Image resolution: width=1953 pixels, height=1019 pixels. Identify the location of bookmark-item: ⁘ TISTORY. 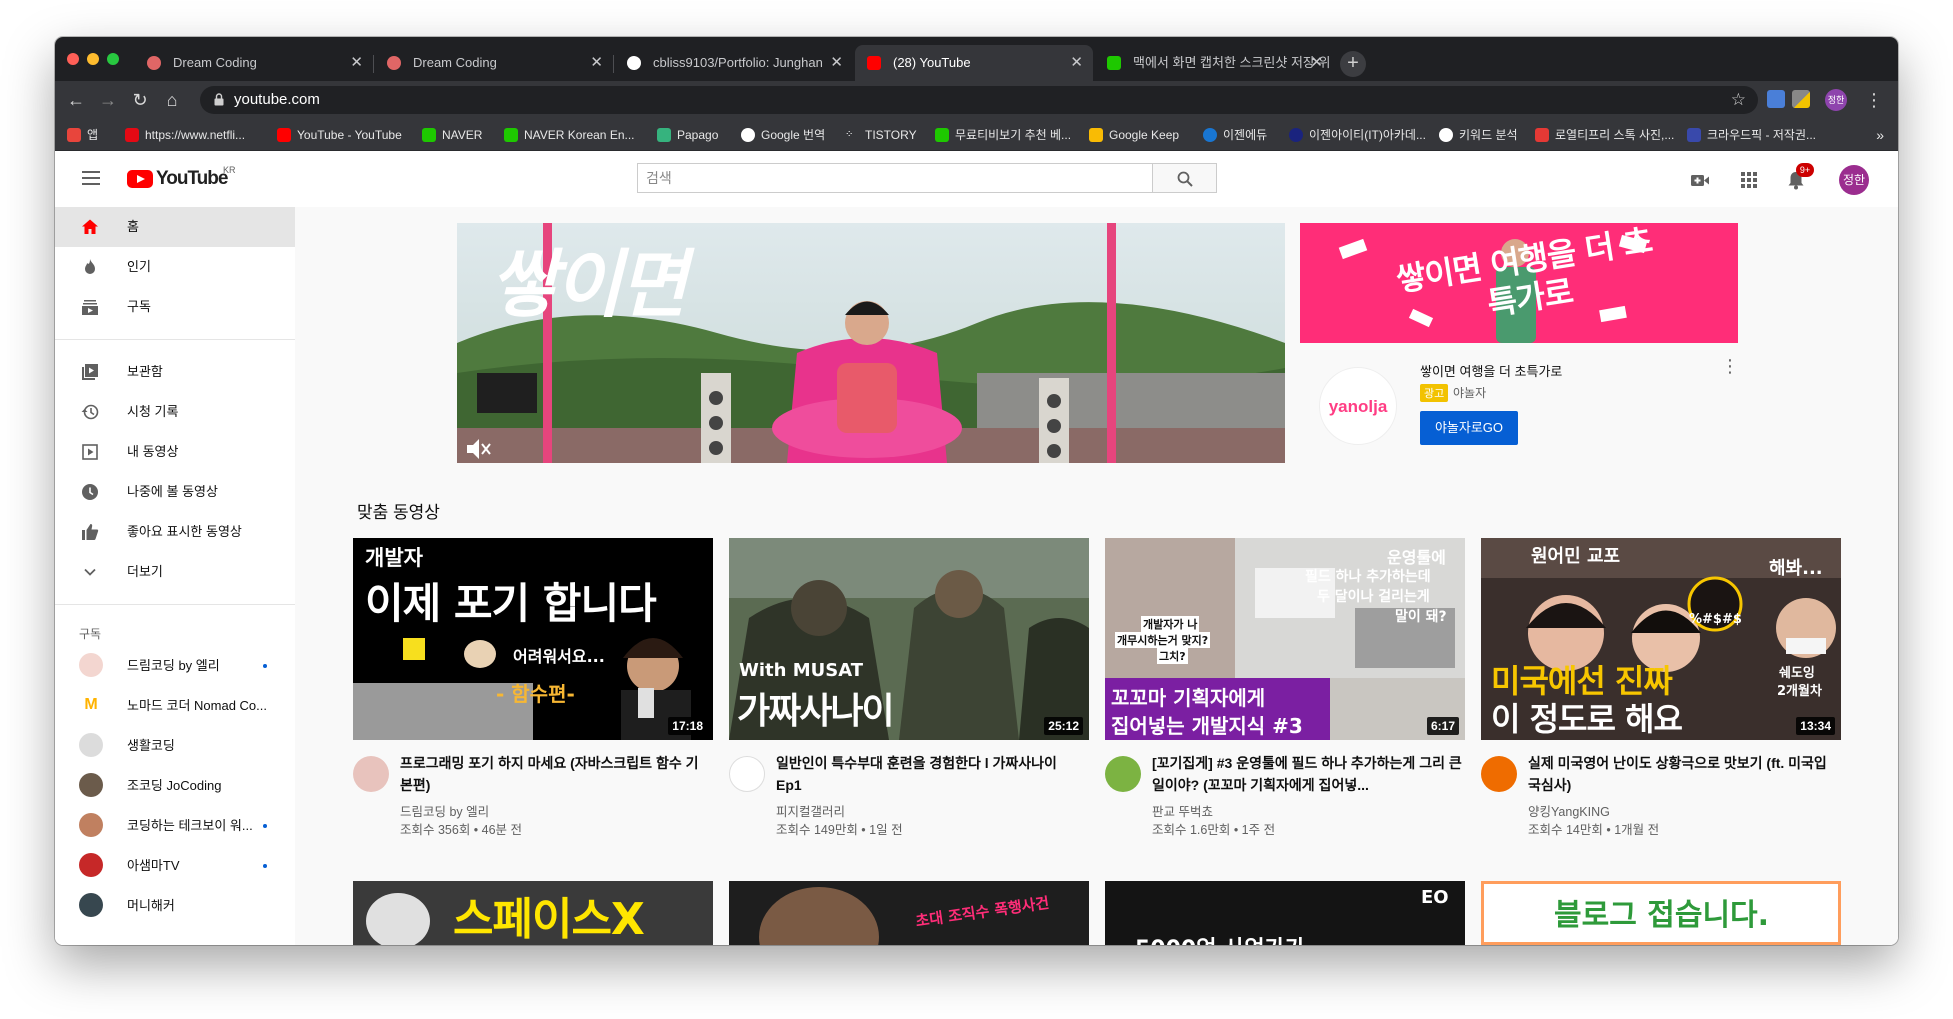
(881, 135).